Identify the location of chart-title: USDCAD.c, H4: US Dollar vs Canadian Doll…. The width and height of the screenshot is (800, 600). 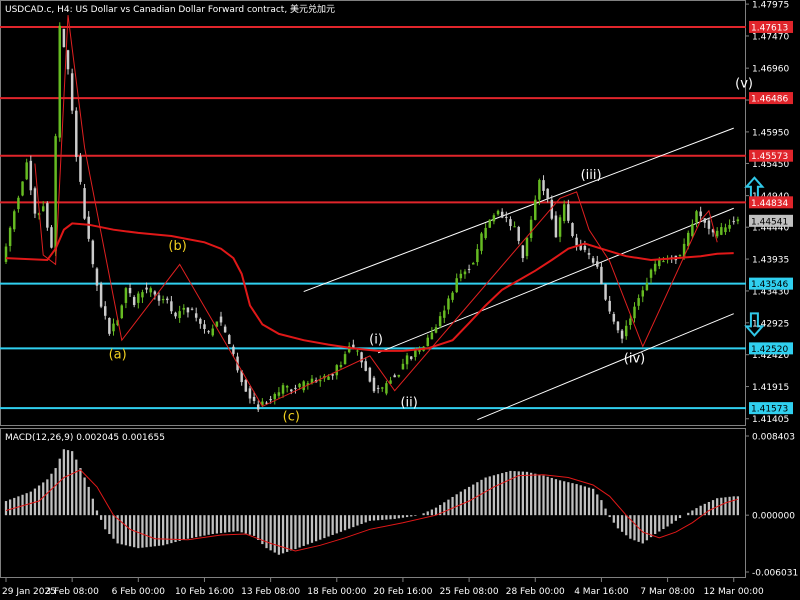
(170, 9).